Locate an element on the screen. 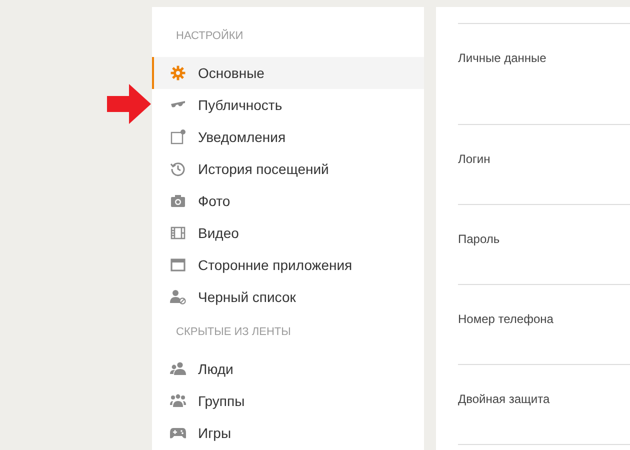  gamepad-icon is located at coordinates (178, 433).